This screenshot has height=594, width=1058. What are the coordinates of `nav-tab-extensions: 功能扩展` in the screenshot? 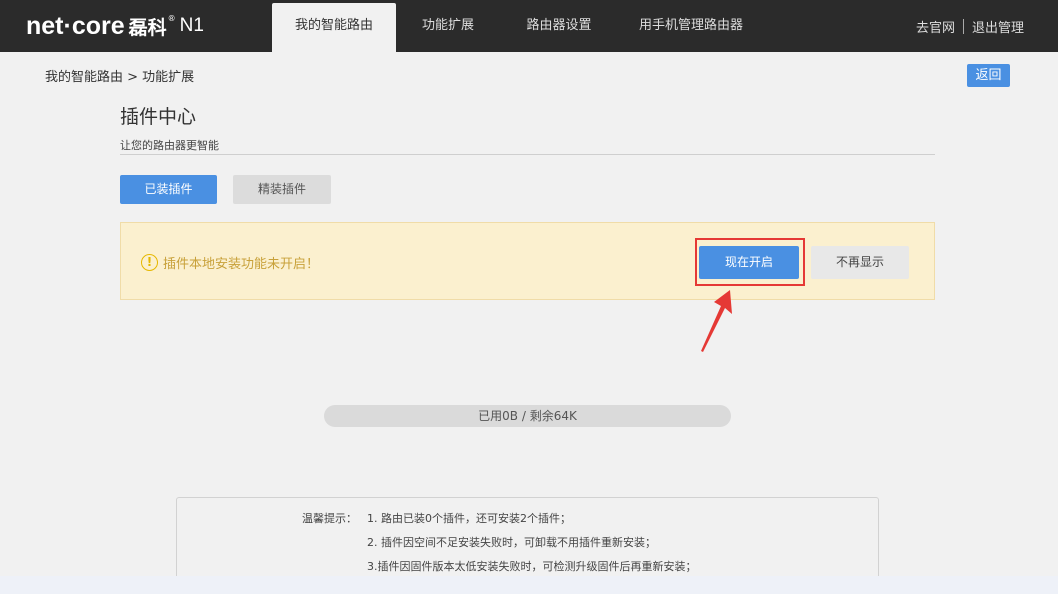 It's located at (448, 27).